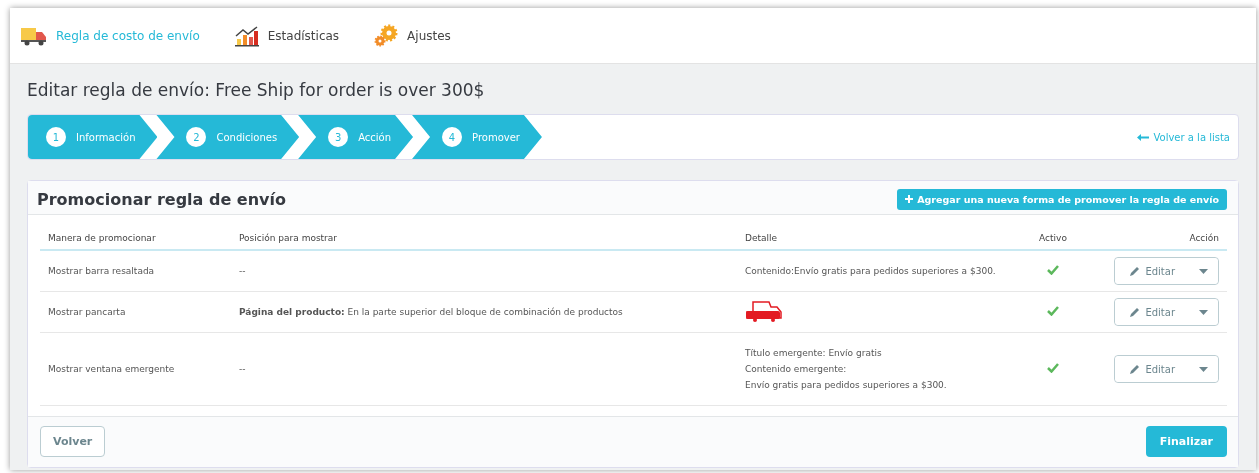  I want to click on column-header: Manera de promocionar, so click(135, 237).